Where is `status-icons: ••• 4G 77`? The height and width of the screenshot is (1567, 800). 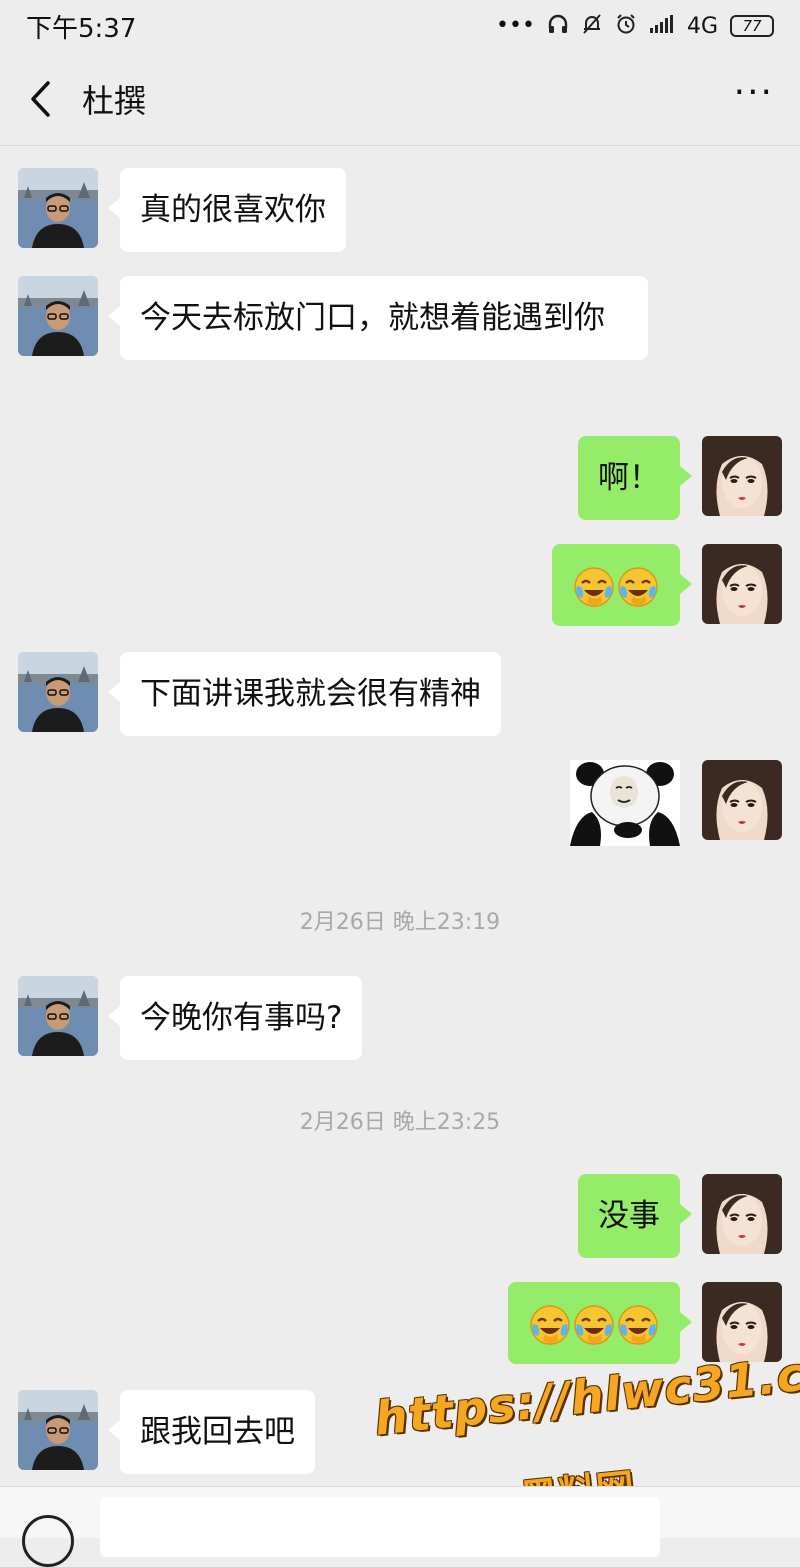 status-icons: ••• 4G 77 is located at coordinates (635, 26).